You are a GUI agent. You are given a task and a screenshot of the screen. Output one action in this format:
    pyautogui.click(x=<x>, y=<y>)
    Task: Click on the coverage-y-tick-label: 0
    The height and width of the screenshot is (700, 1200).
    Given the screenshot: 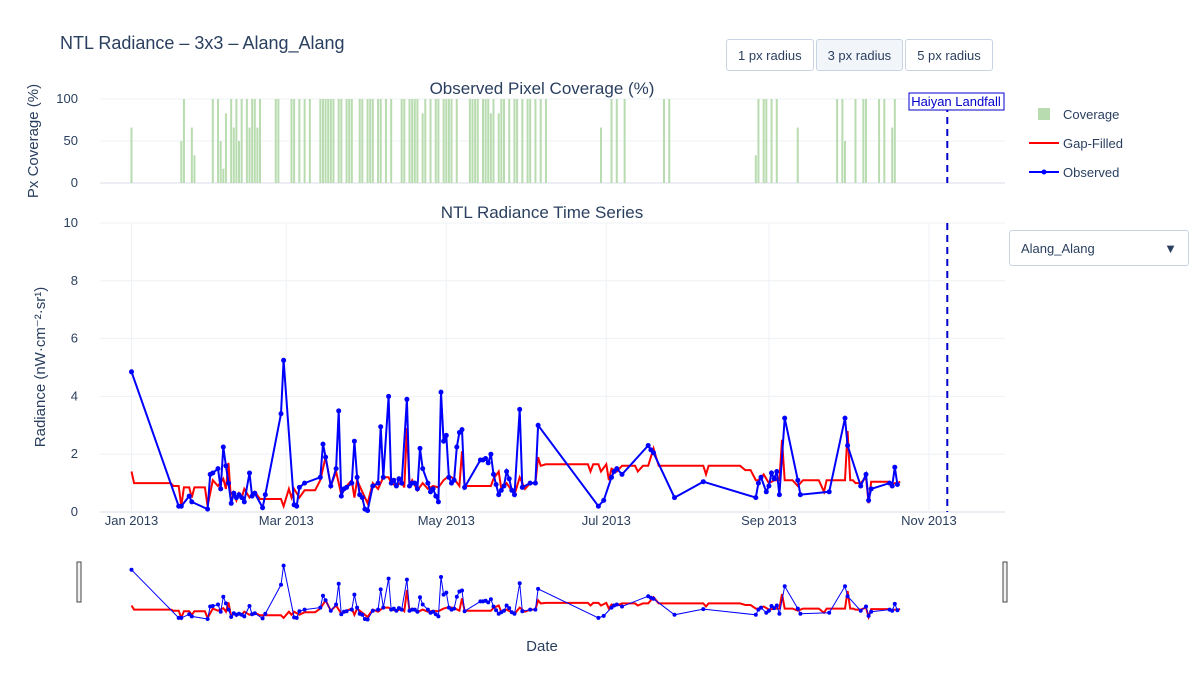 What is the action you would take?
    pyautogui.click(x=74, y=182)
    